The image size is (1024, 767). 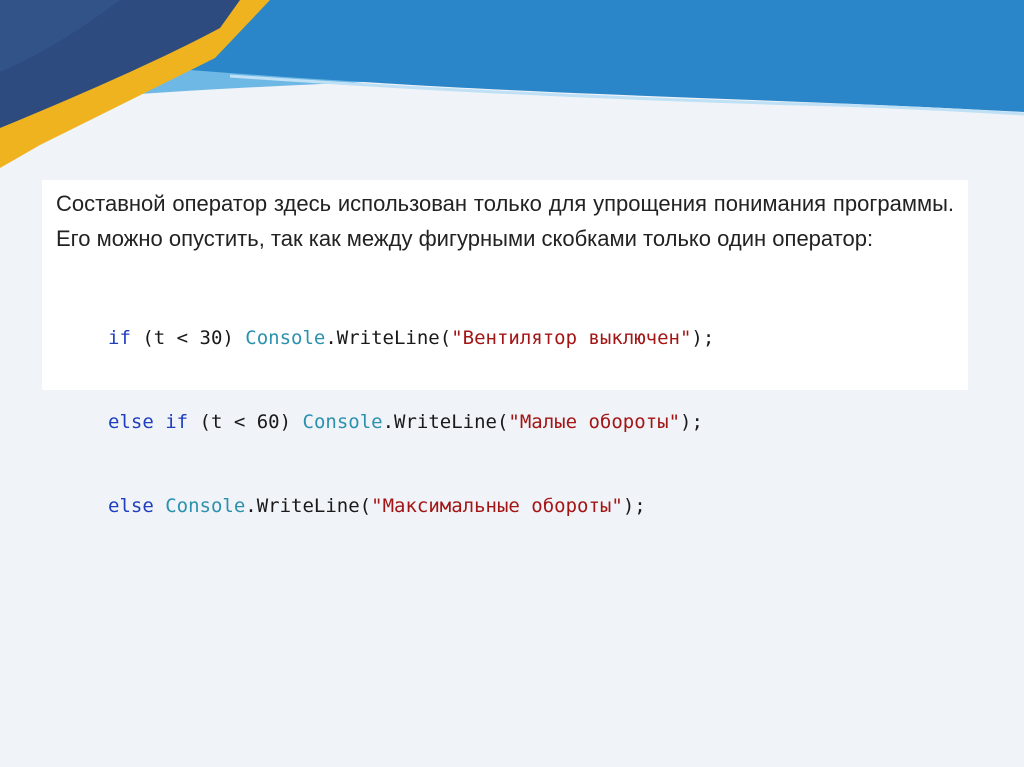 I want to click on condition: (t < 60), so click(x=245, y=422).